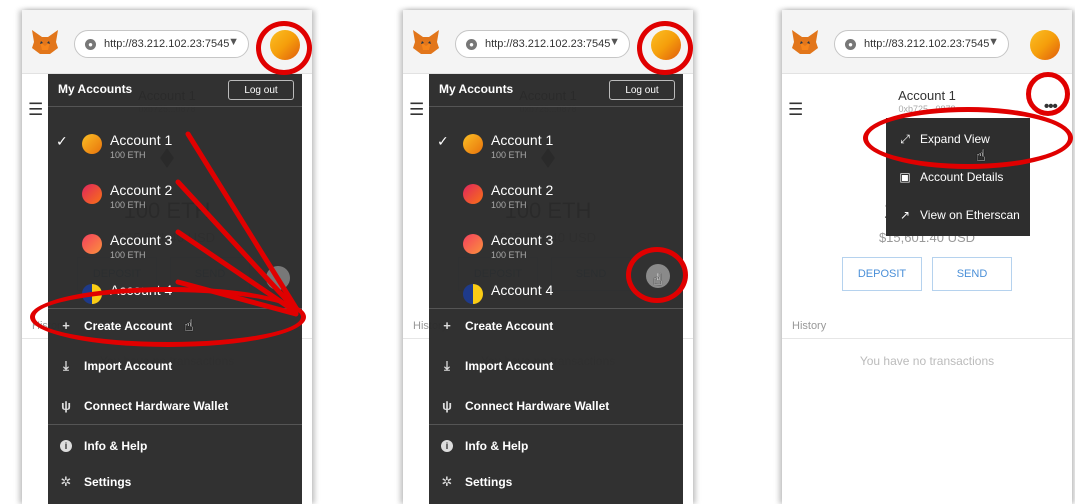 Image resolution: width=1075 pixels, height=504 pixels. Describe the element at coordinates (882, 274) in the screenshot. I see `deposit-button: DEPOSIT` at that location.